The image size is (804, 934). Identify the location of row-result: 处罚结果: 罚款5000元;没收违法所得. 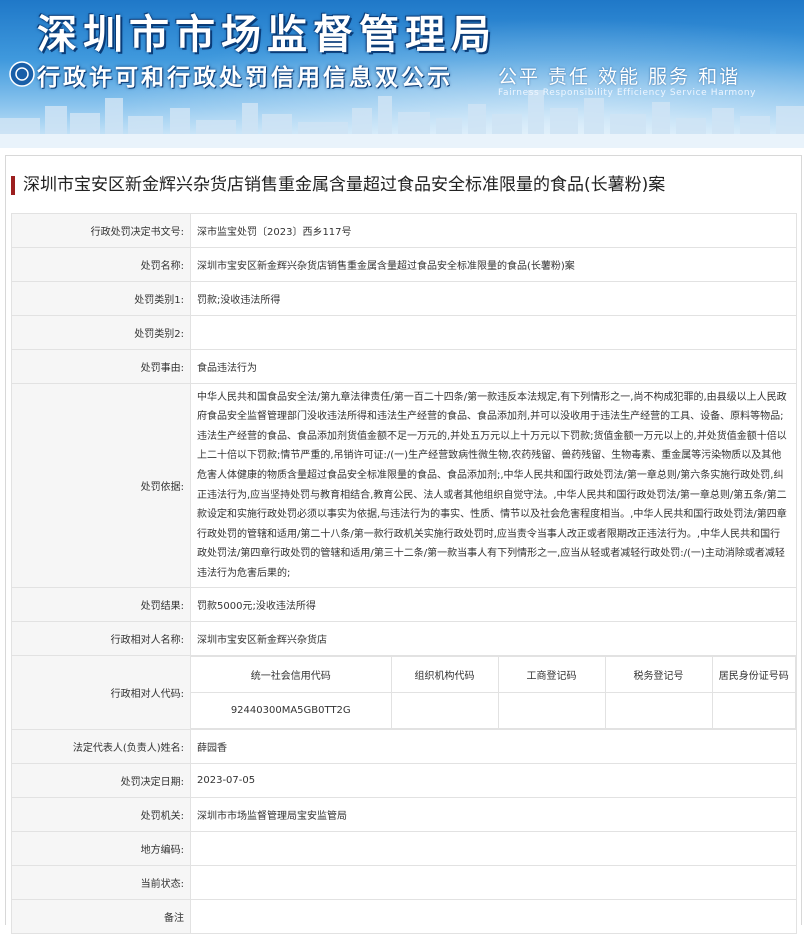
(404, 604).